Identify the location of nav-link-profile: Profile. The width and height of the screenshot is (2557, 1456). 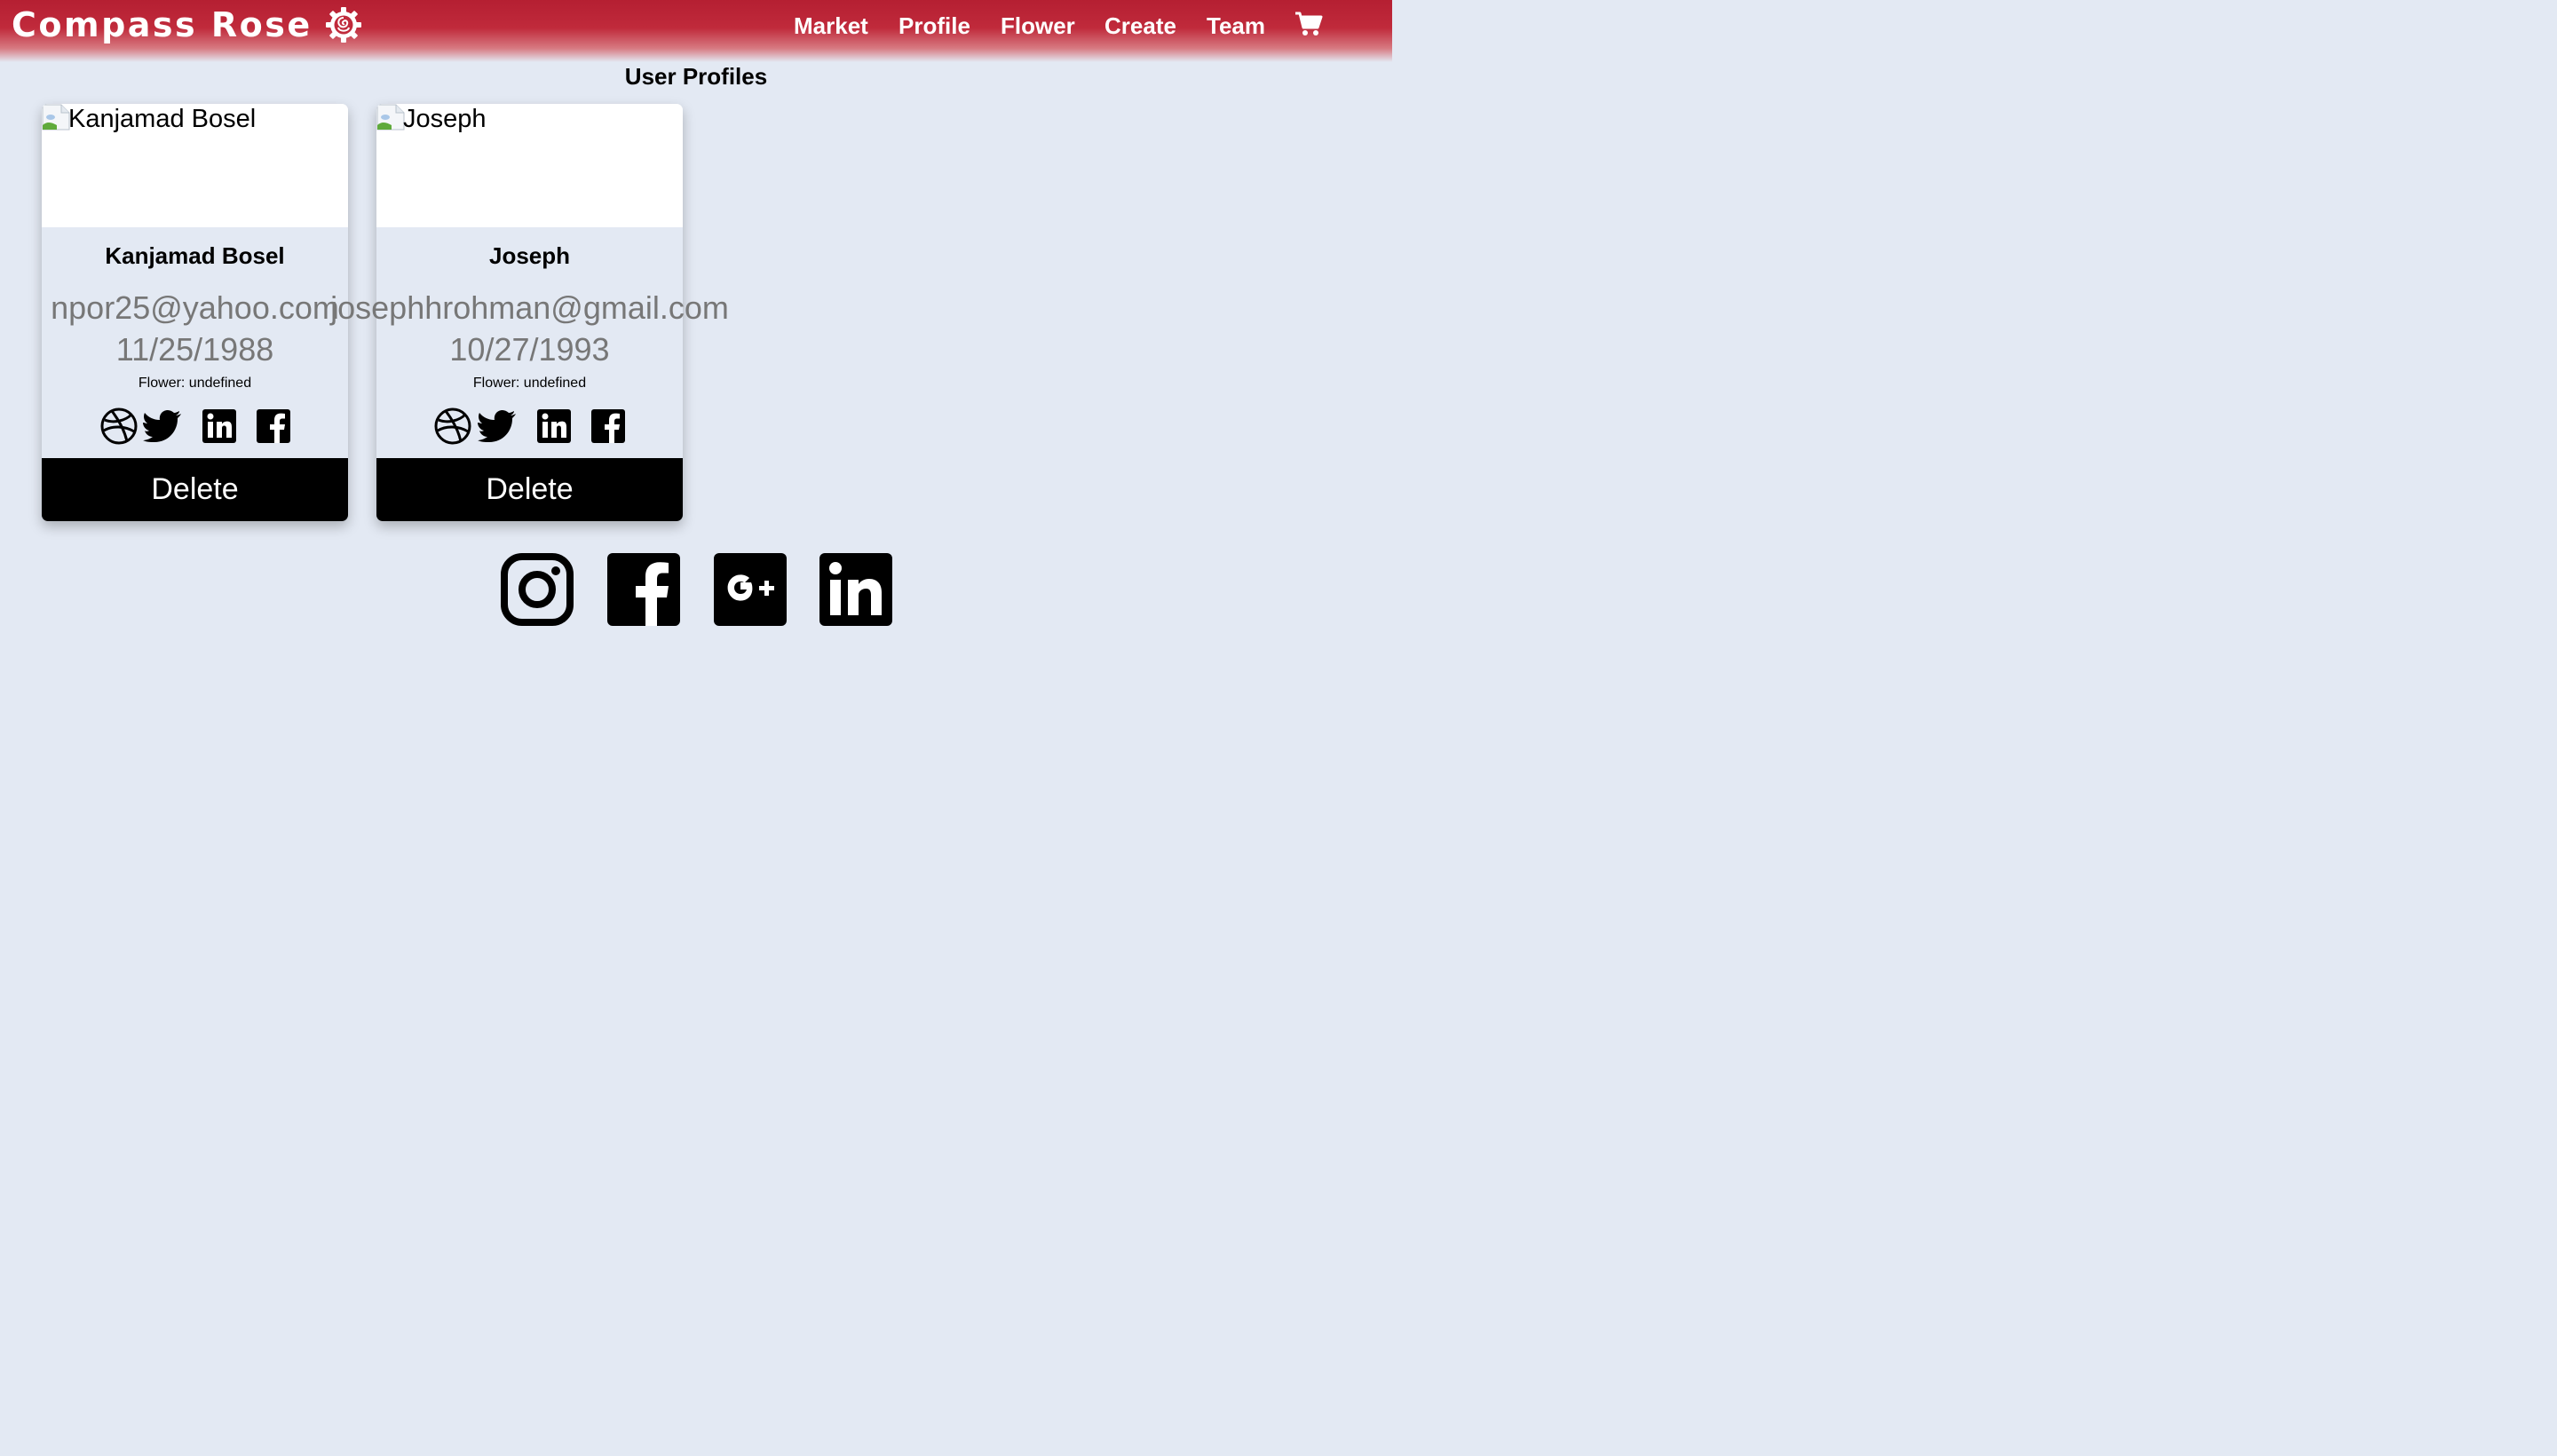
(934, 26).